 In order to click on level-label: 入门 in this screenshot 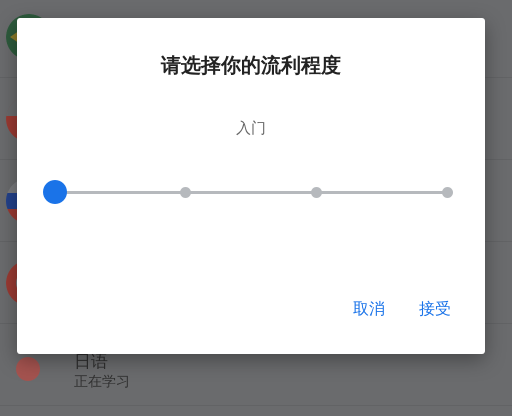, I will do `click(251, 128)`.